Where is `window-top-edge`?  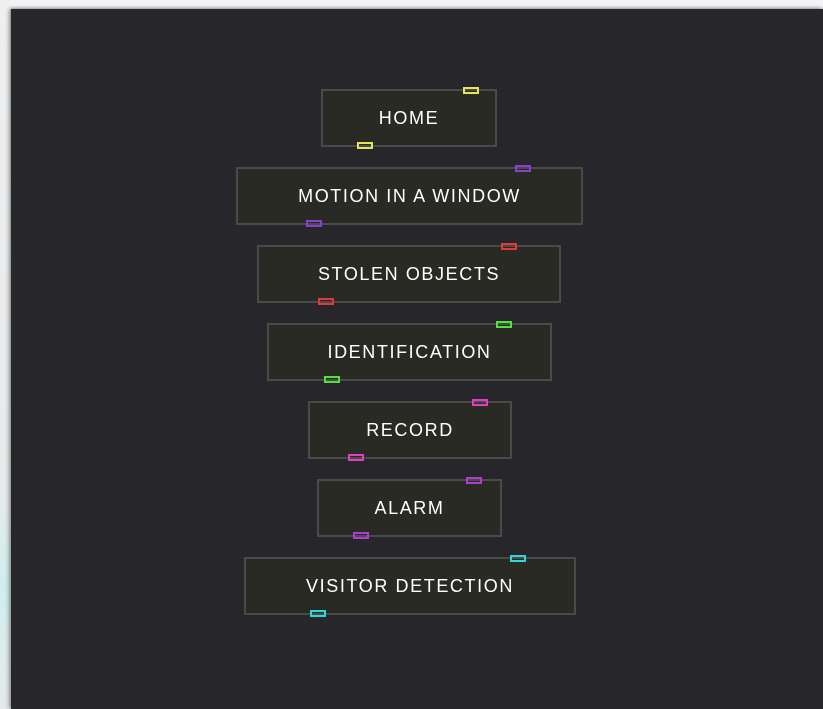 window-top-edge is located at coordinates (411, 4).